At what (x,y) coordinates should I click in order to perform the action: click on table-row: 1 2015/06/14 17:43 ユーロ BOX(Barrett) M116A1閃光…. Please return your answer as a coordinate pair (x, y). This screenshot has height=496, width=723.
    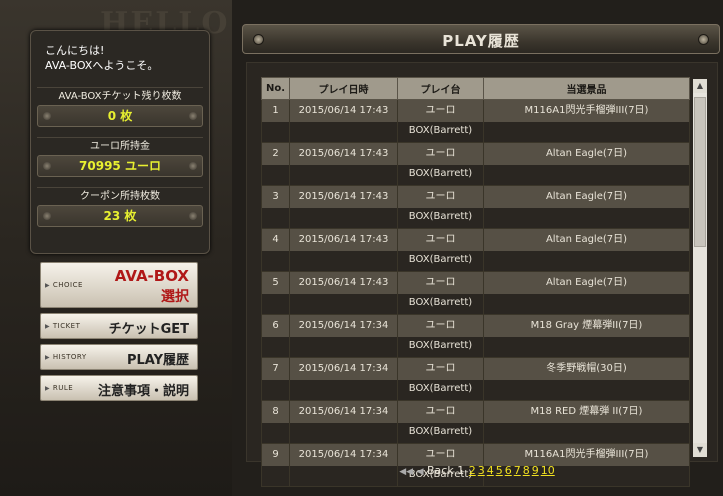
    Looking at the image, I should click on (475, 121).